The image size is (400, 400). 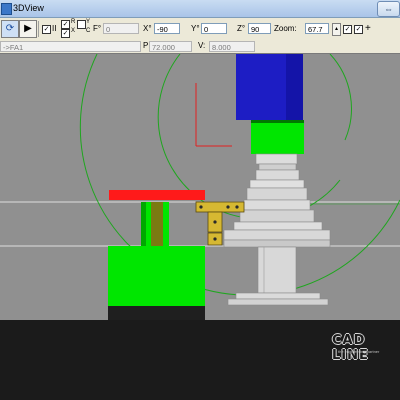 What do you see at coordinates (232, 46) in the screenshot?
I see `v-field: 8.000` at bounding box center [232, 46].